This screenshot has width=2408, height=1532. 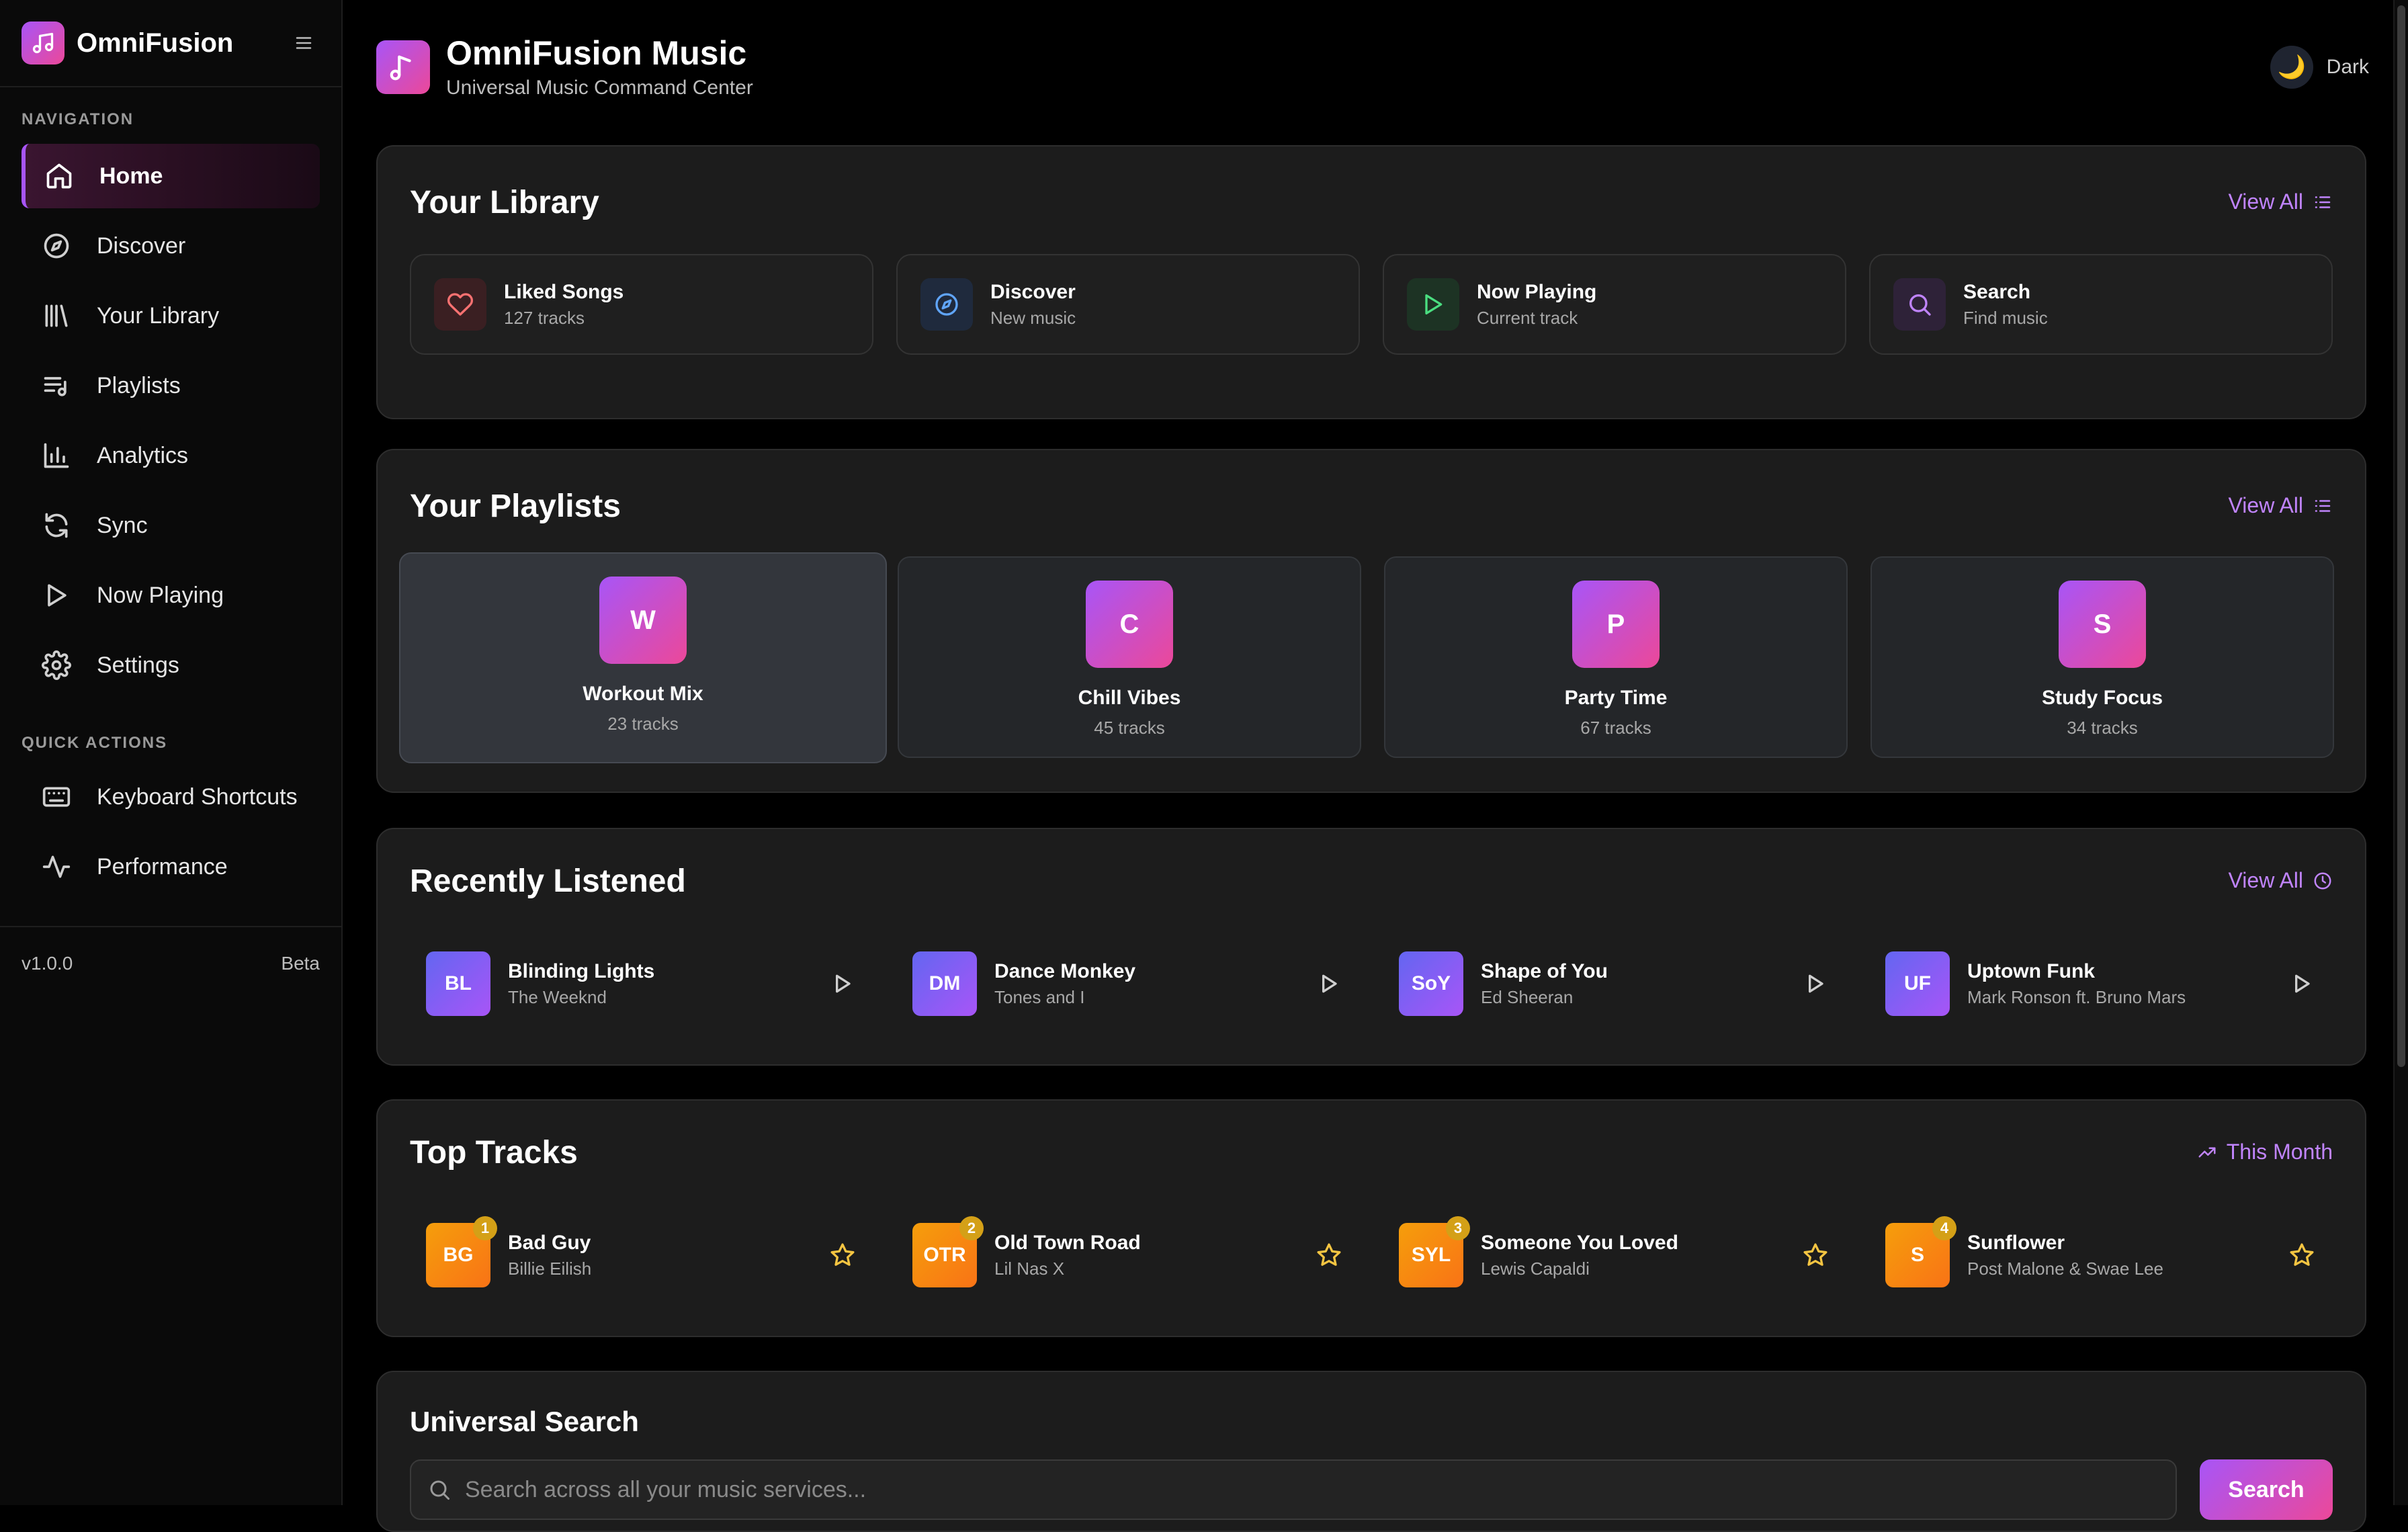 I want to click on sidebar-item-your-library: Your Library, so click(x=171, y=316).